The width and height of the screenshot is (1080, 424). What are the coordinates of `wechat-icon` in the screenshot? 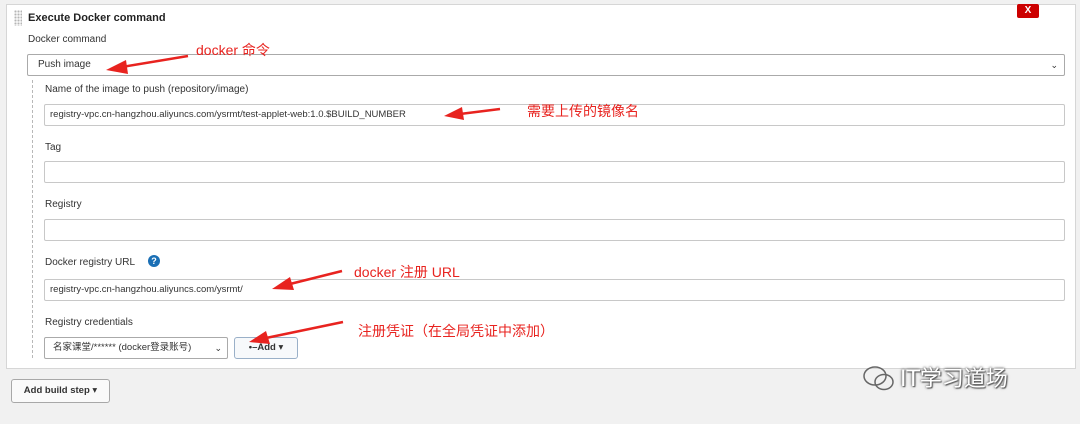 It's located at (878, 378).